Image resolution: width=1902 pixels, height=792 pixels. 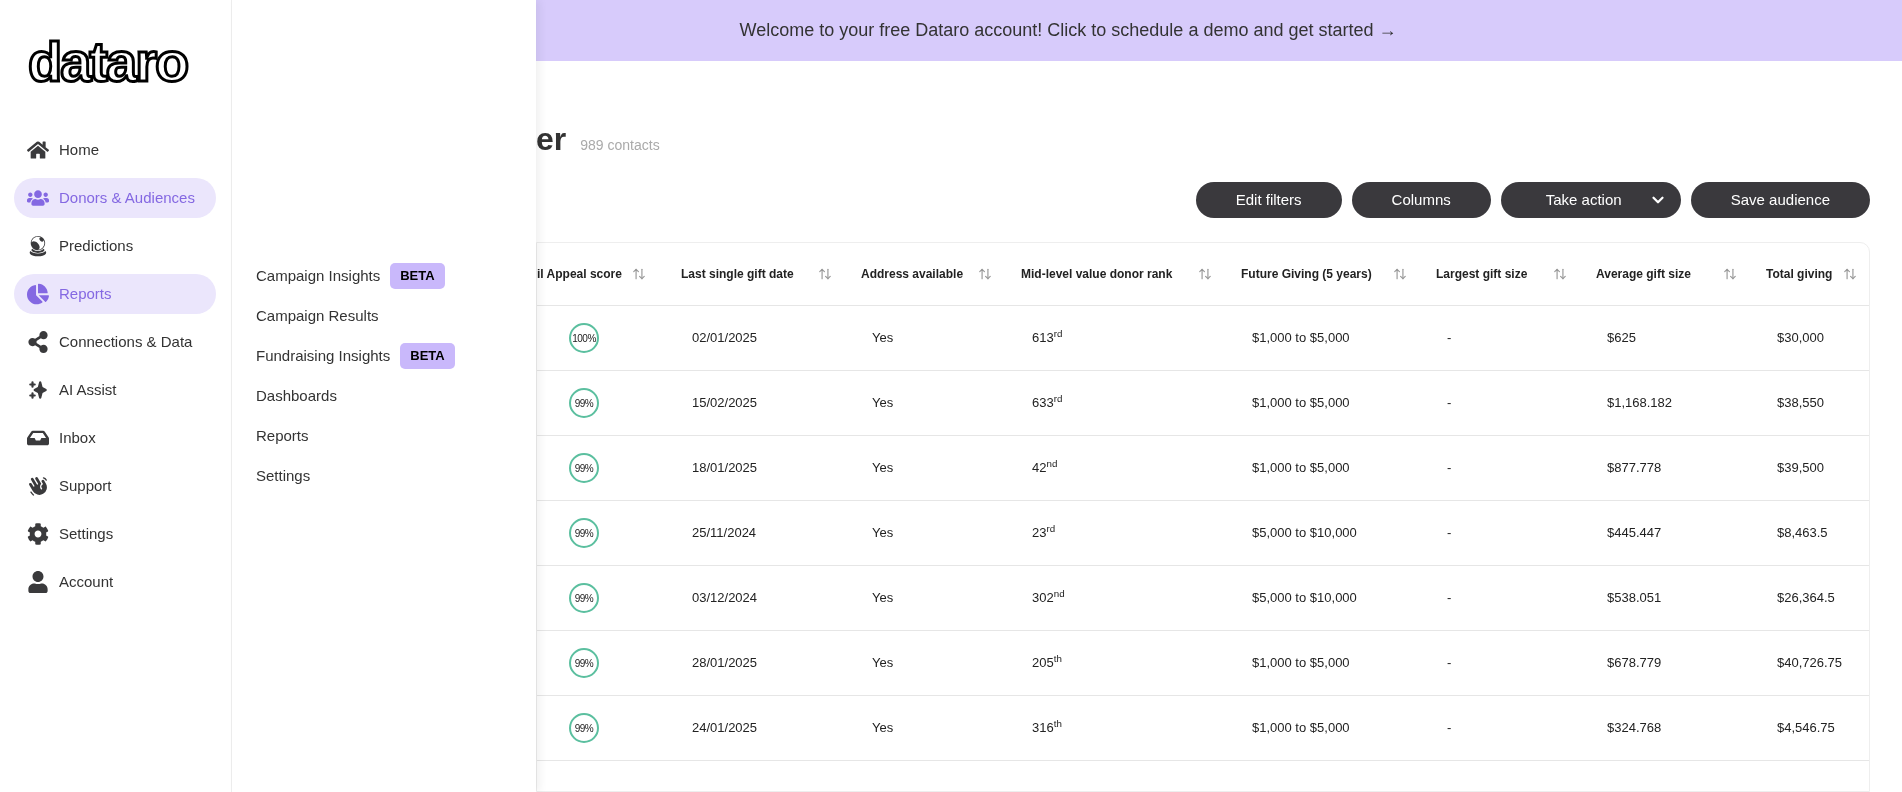 I want to click on table-cell: 302$^{nd}$, so click(x=1048, y=598).